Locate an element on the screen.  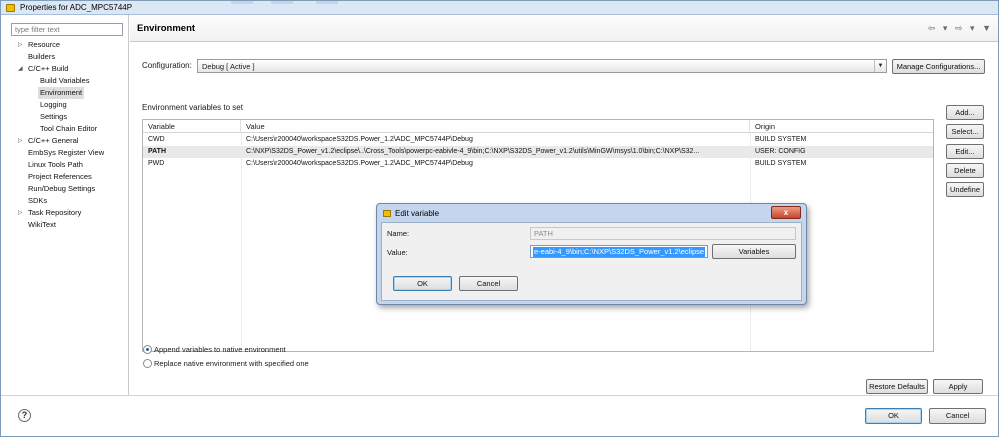
dialog-app-icon is located at coordinates (387, 213).